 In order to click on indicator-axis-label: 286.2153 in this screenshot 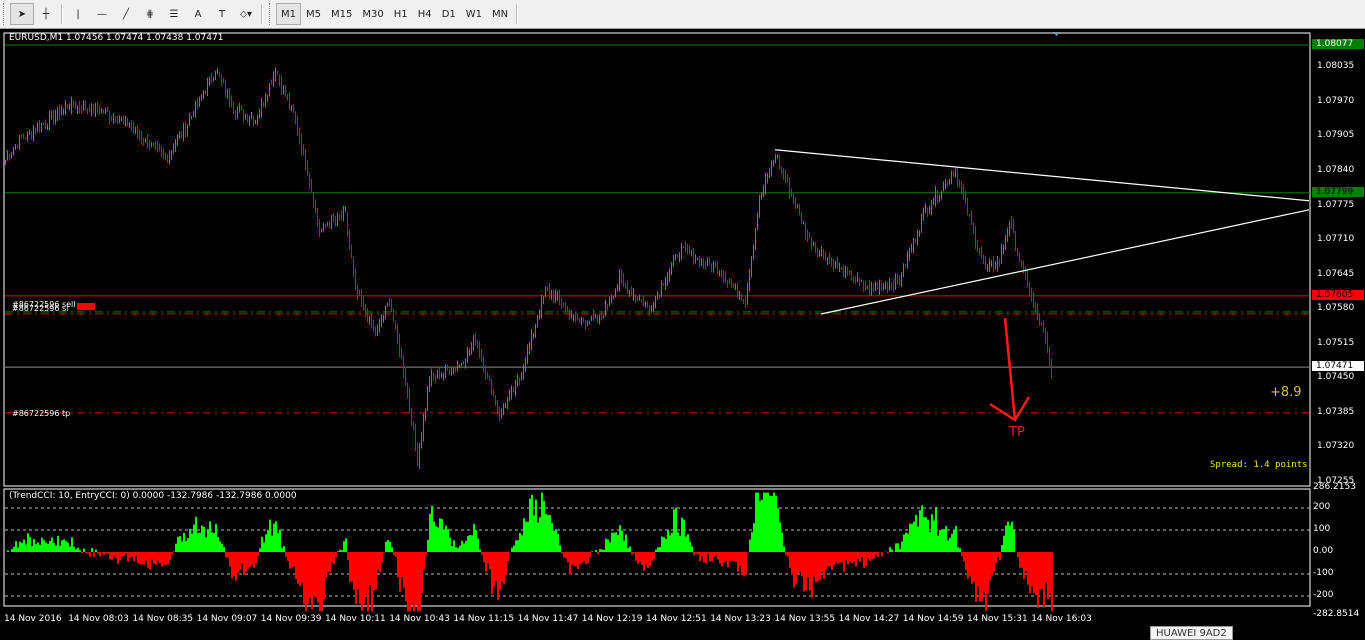, I will do `click(1334, 486)`.